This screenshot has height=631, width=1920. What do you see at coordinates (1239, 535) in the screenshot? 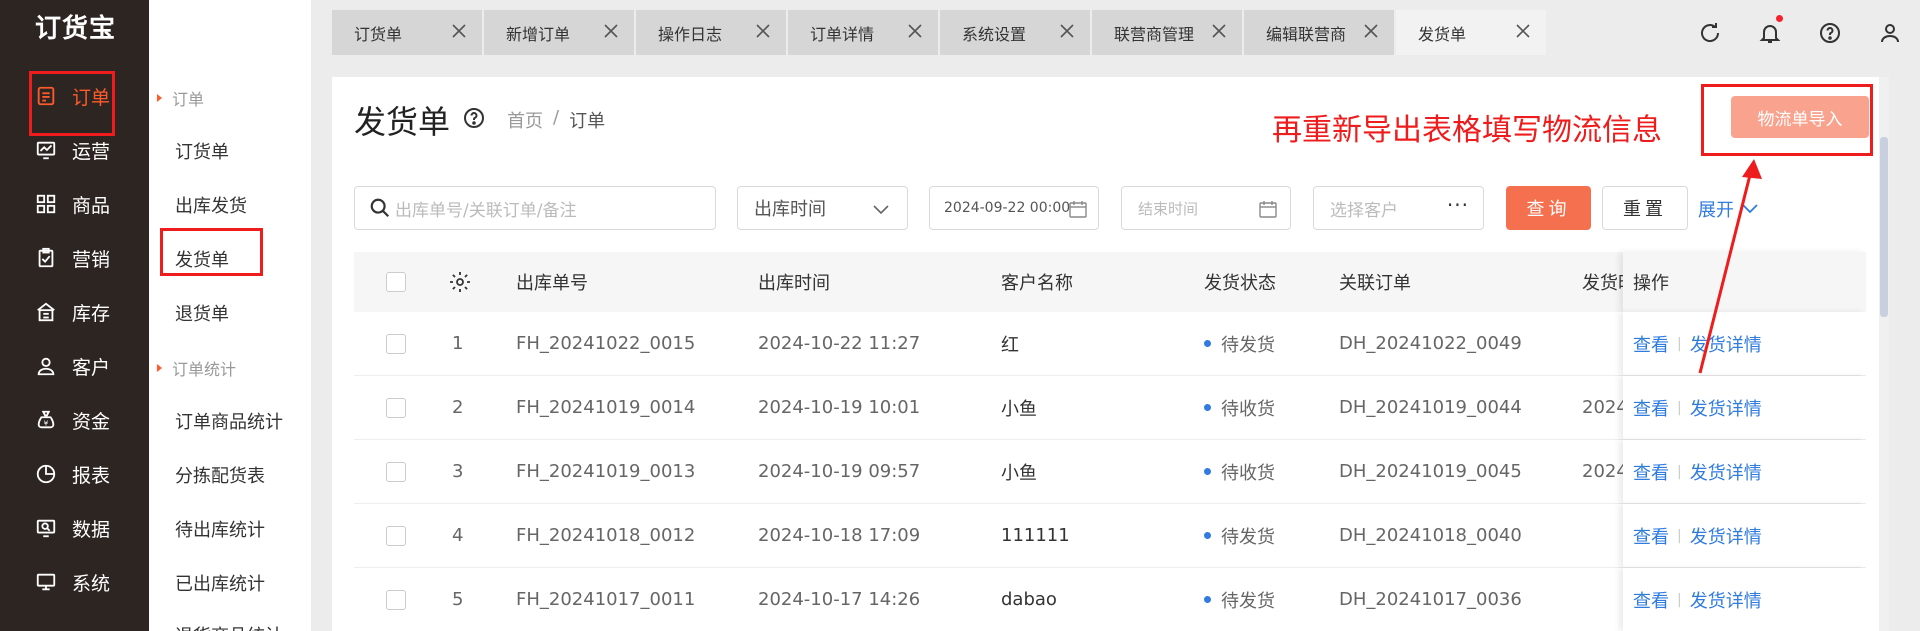
I see `row-status: 待发货` at bounding box center [1239, 535].